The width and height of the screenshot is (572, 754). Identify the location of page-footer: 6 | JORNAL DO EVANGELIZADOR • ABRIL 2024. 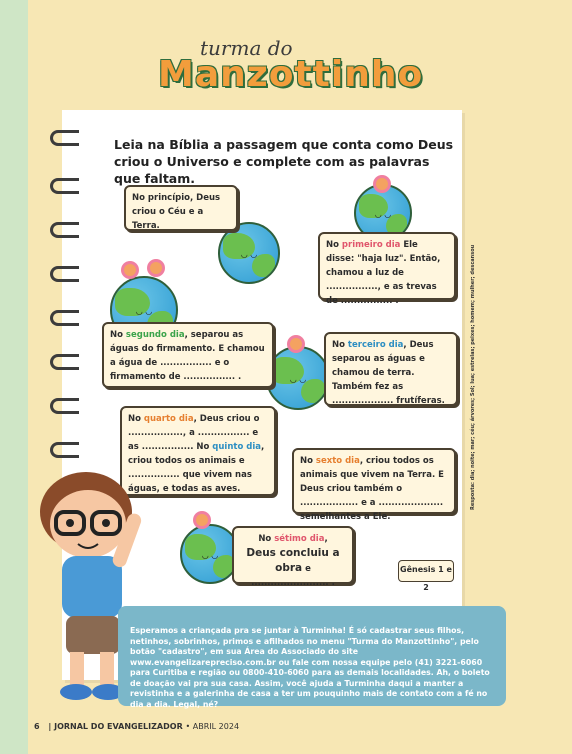
(136, 726).